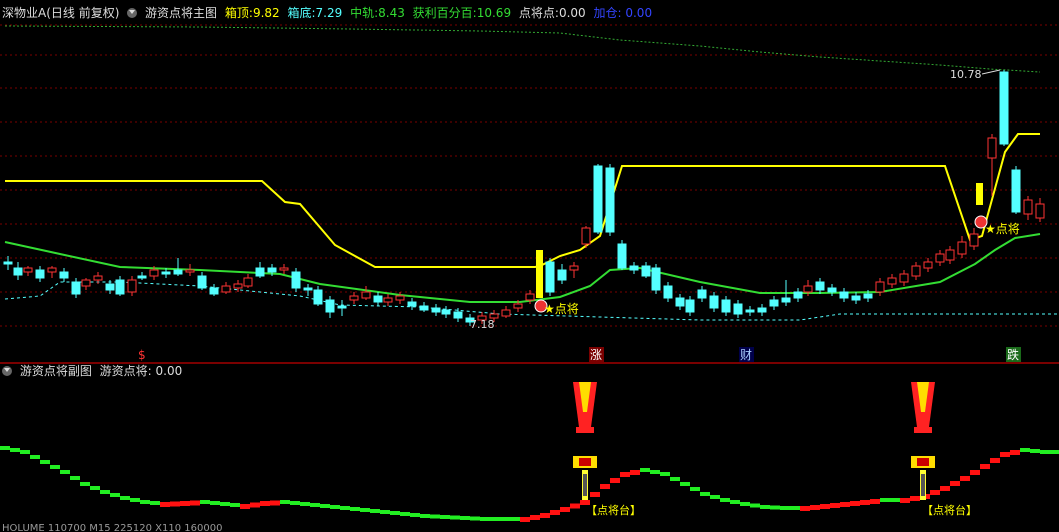 The width and height of the screenshot is (1059, 532). Describe the element at coordinates (1013, 354) in the screenshot. I see `event-label-4: 跌` at that location.